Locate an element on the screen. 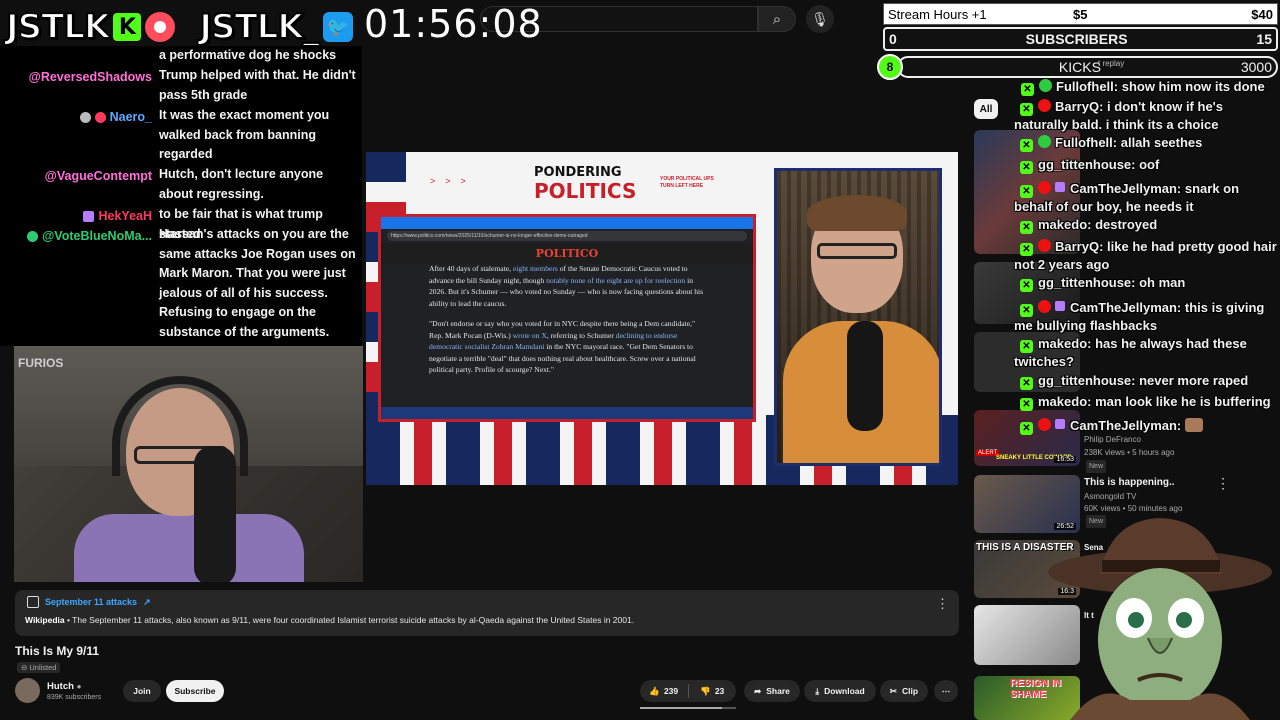 This screenshot has width=1280, height=720. chat-text: never more raped is located at coordinates (1192, 380).